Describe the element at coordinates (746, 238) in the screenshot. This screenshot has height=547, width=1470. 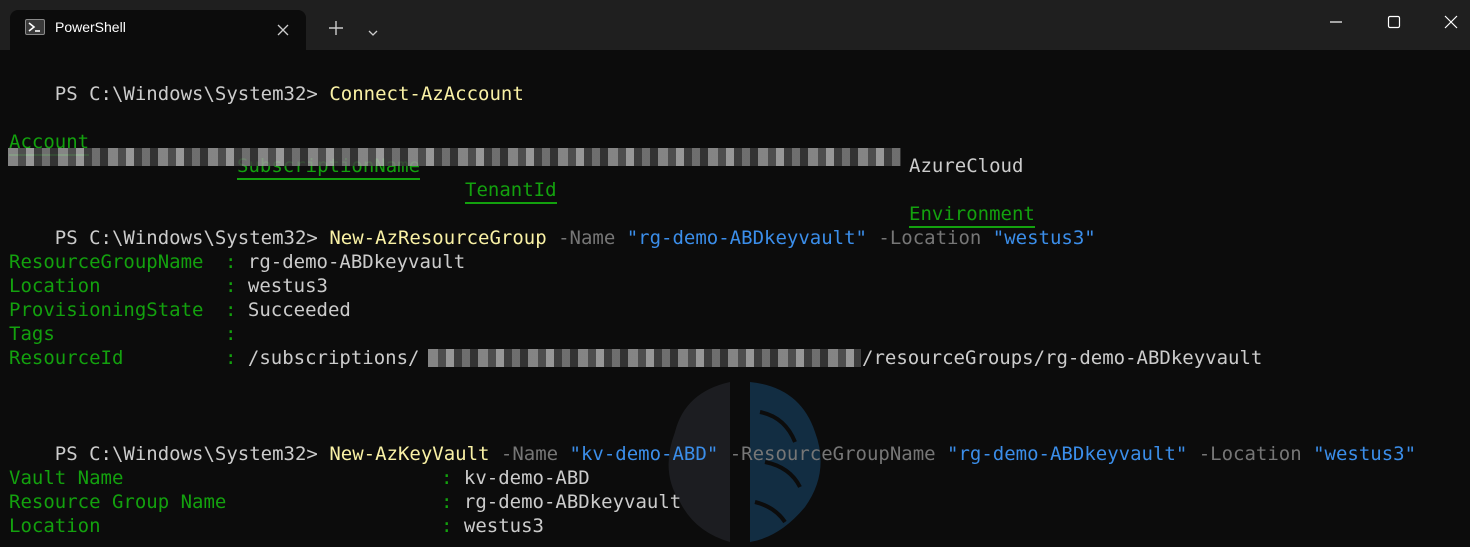
I see `parameter-value: "rg-demo-ABDkeyvault"` at that location.